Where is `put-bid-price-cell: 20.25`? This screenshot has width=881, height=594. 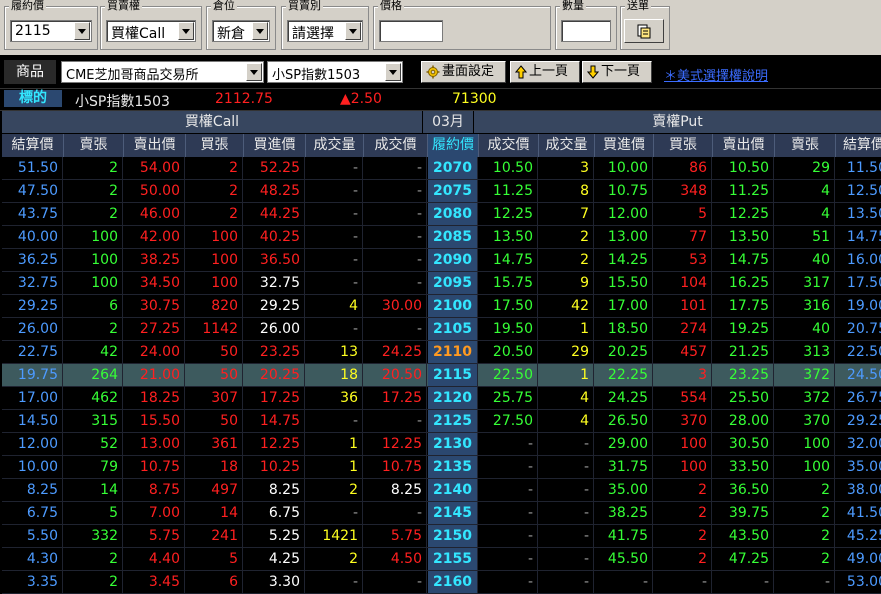
put-bid-price-cell: 20.25 is located at coordinates (624, 352).